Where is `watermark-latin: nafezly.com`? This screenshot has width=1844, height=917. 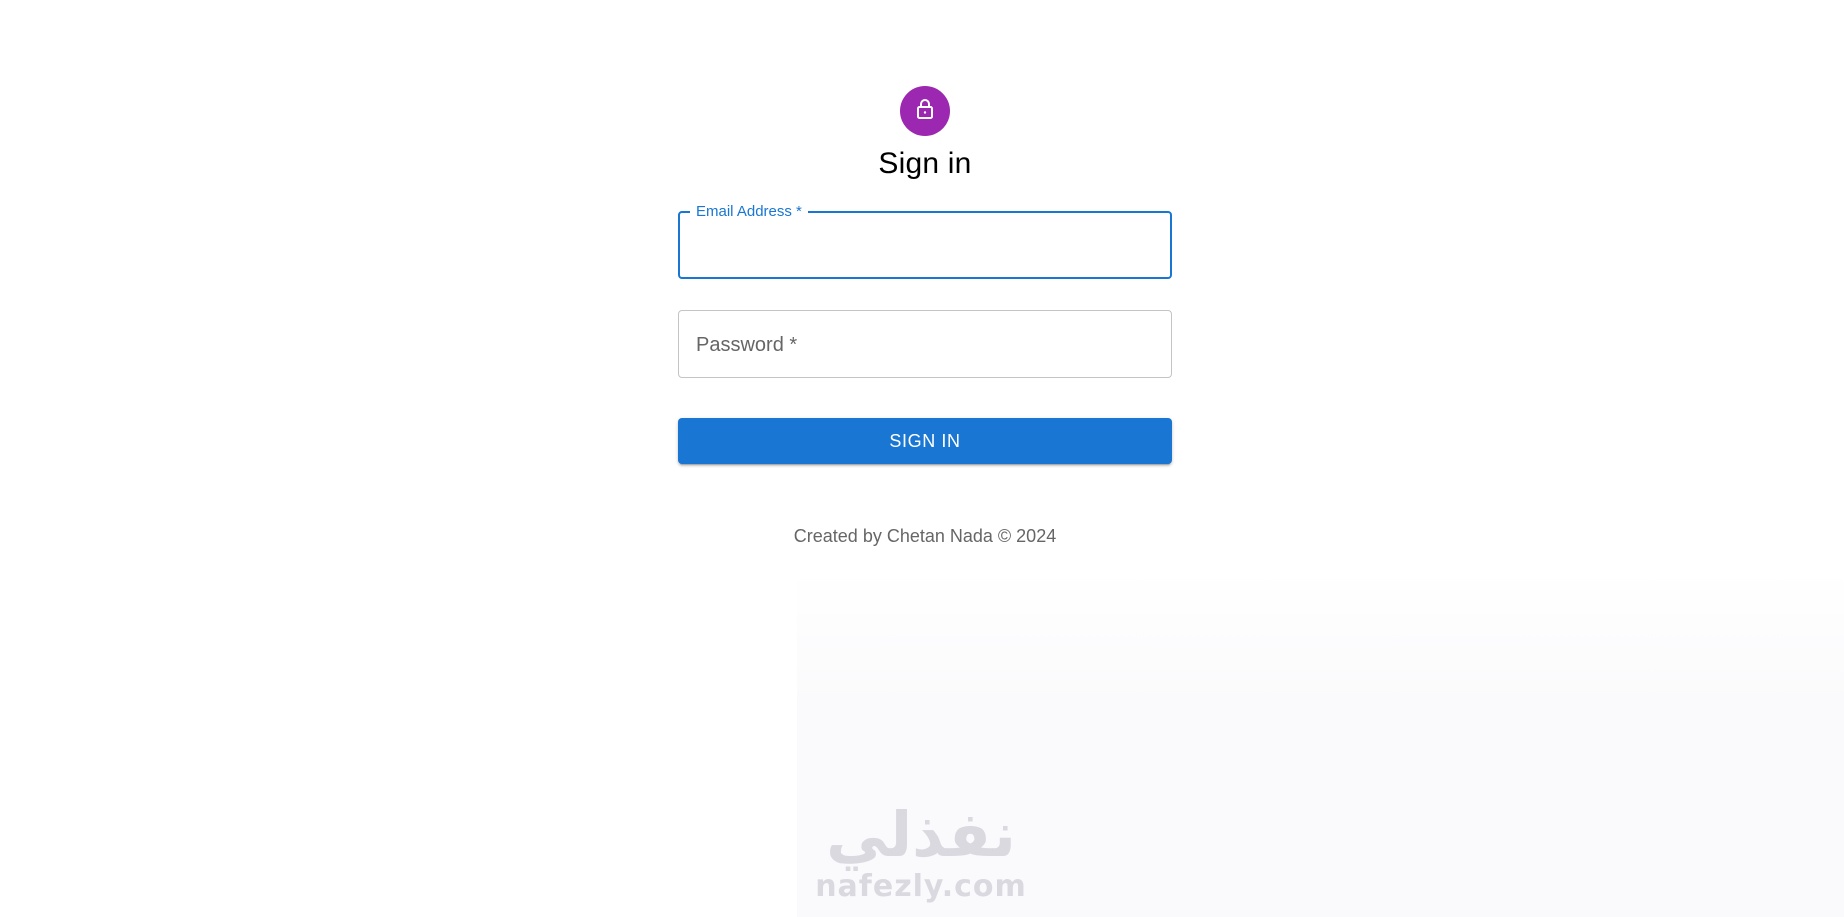
watermark-latin: nafezly.com is located at coordinates (921, 886).